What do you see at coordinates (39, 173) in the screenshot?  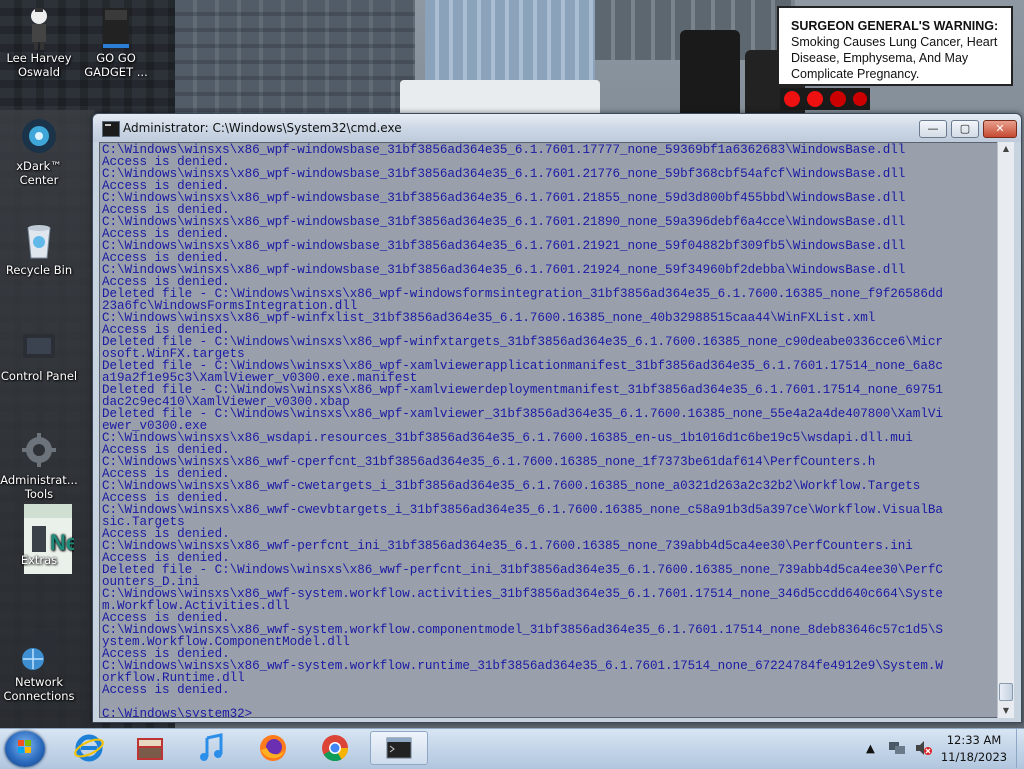 I see `desktop-icon-label: xDark™ Center` at bounding box center [39, 173].